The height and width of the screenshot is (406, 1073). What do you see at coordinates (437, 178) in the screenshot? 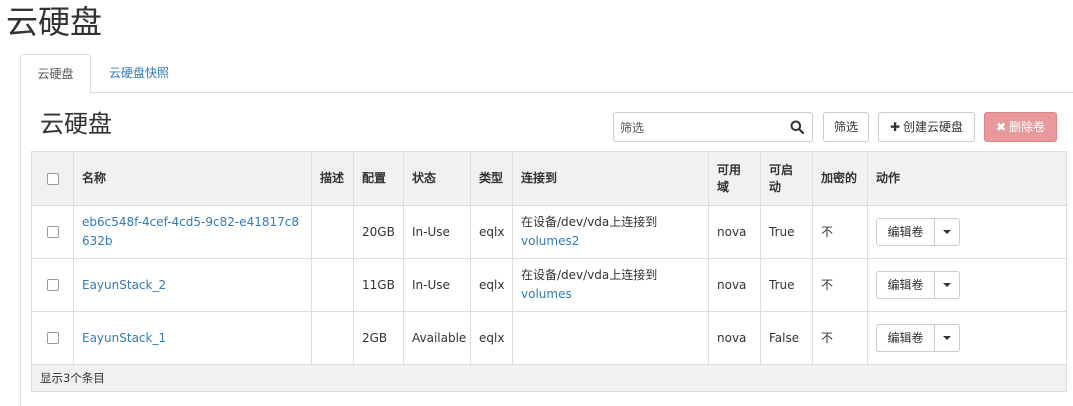
I see `header-status: 状态` at bounding box center [437, 178].